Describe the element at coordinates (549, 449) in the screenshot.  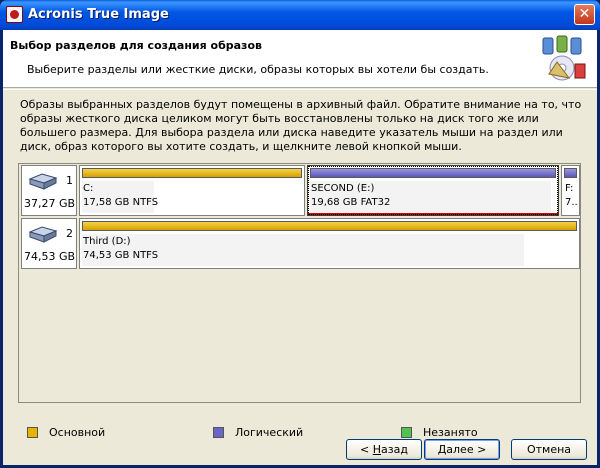
I see `cancel-button: Отмена` at that location.